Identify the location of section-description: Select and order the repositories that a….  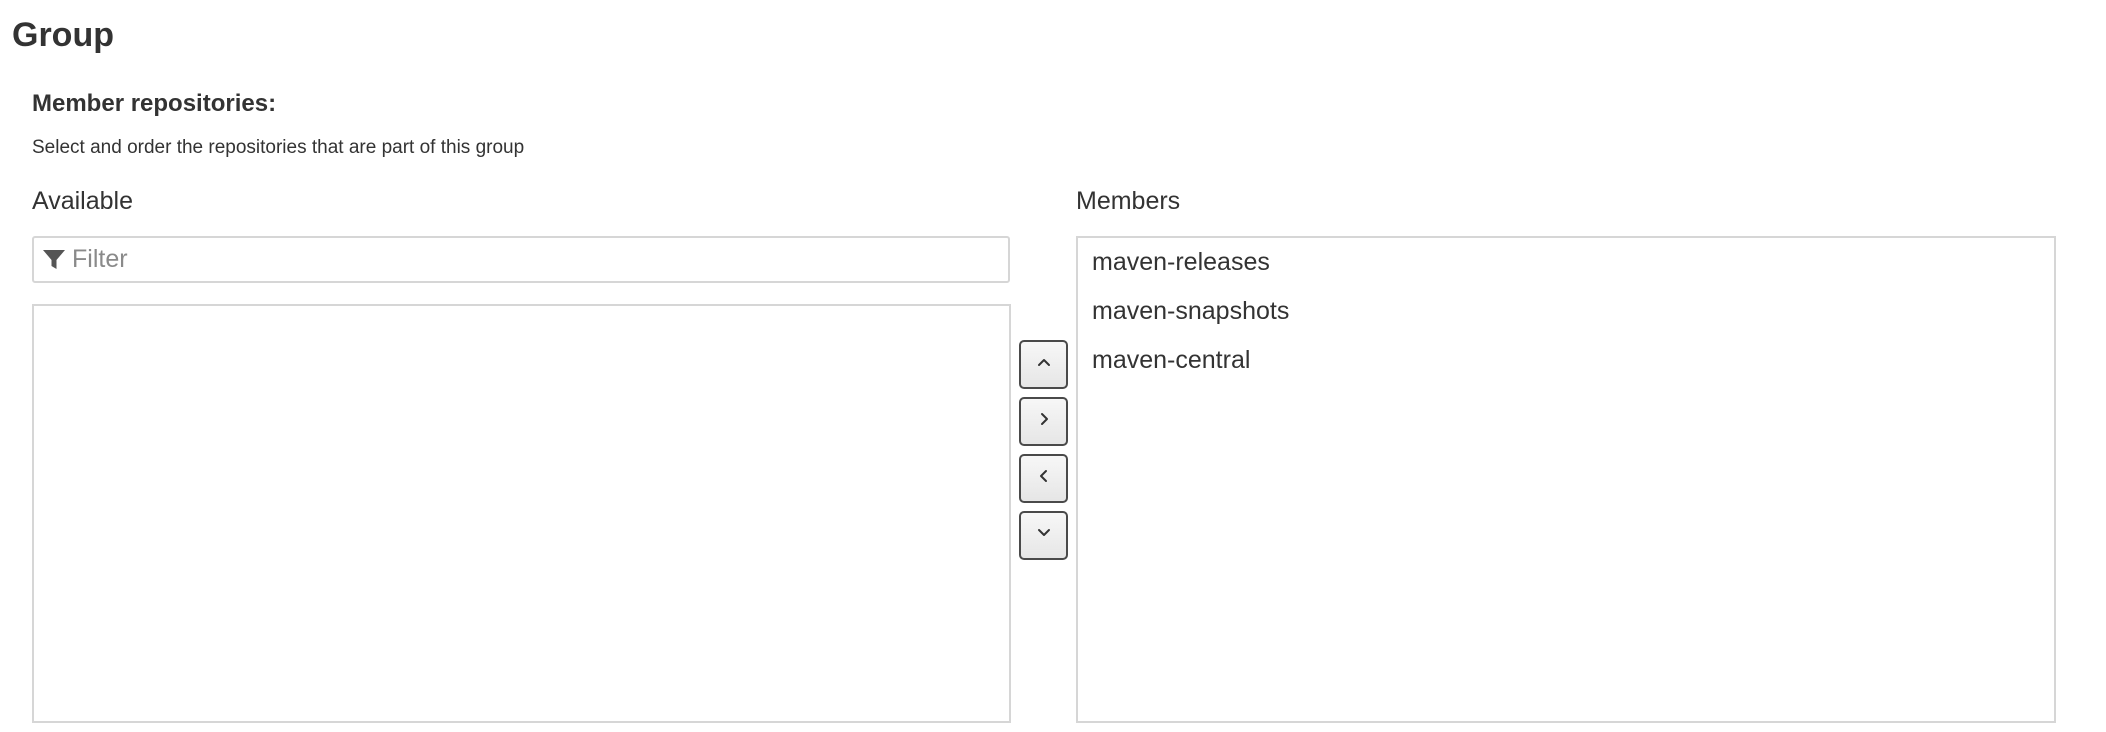
(278, 147).